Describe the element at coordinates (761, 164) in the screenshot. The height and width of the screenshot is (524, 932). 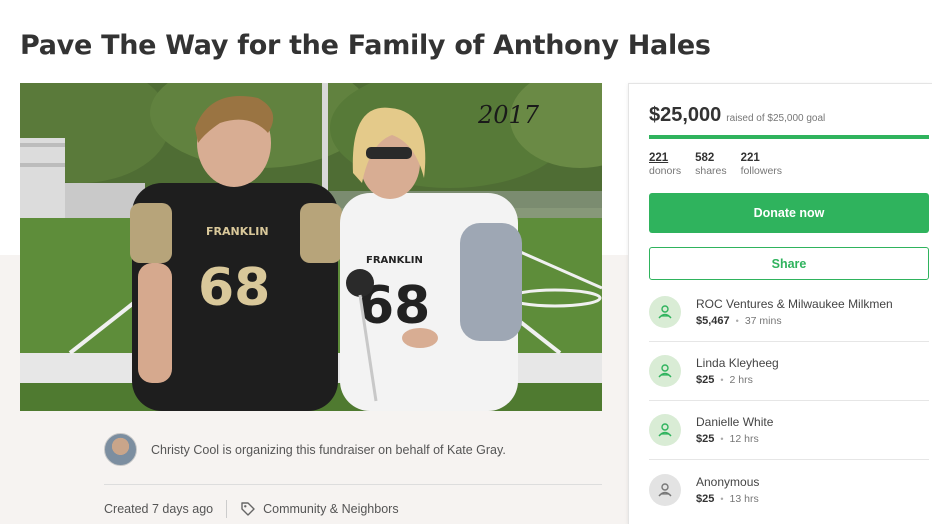
I see `stat-followers: 221 followers` at that location.